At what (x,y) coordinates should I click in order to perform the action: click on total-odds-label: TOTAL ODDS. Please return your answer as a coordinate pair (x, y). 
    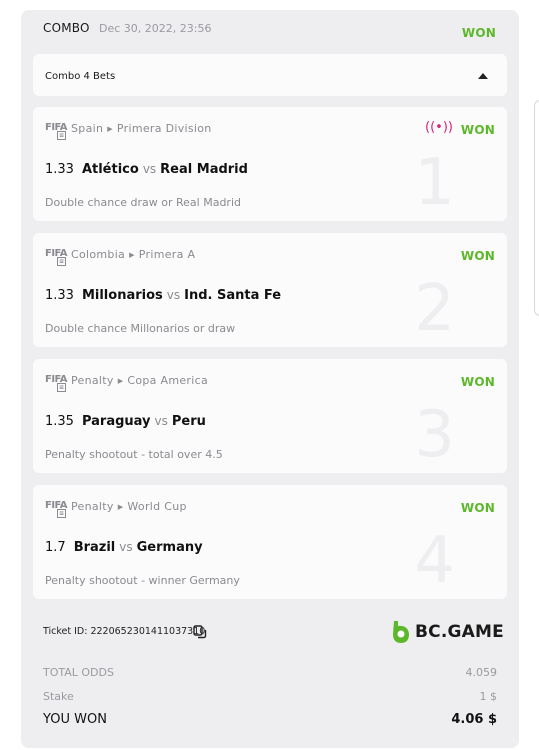
    Looking at the image, I should click on (78, 672).